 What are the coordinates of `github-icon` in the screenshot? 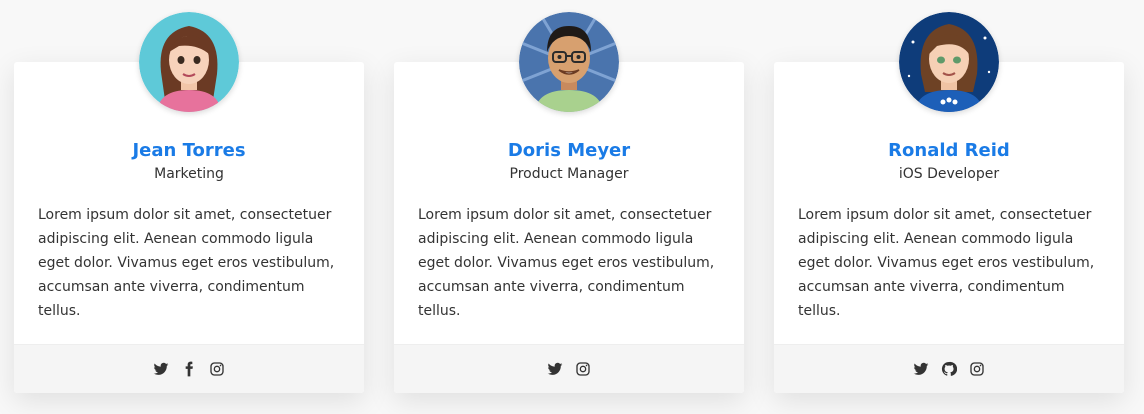 It's located at (949, 369).